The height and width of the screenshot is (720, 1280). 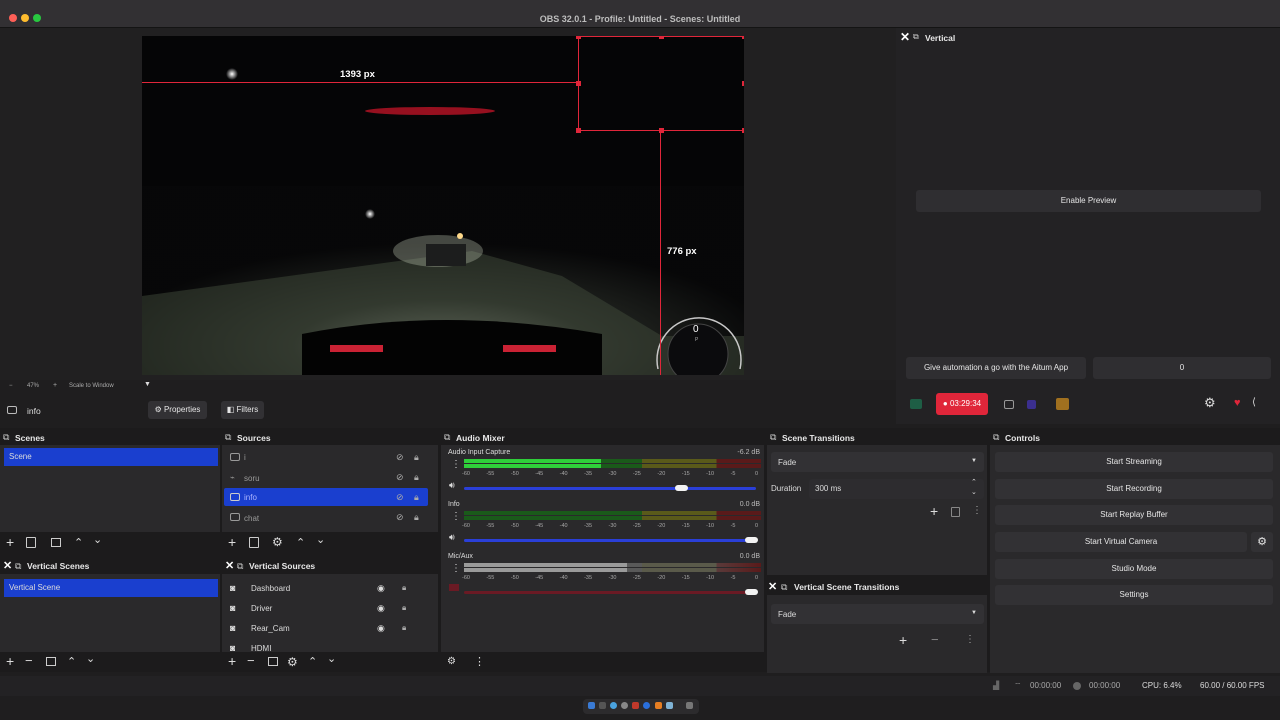 I want to click on virtual-cam-icon, so click(x=1031, y=404).